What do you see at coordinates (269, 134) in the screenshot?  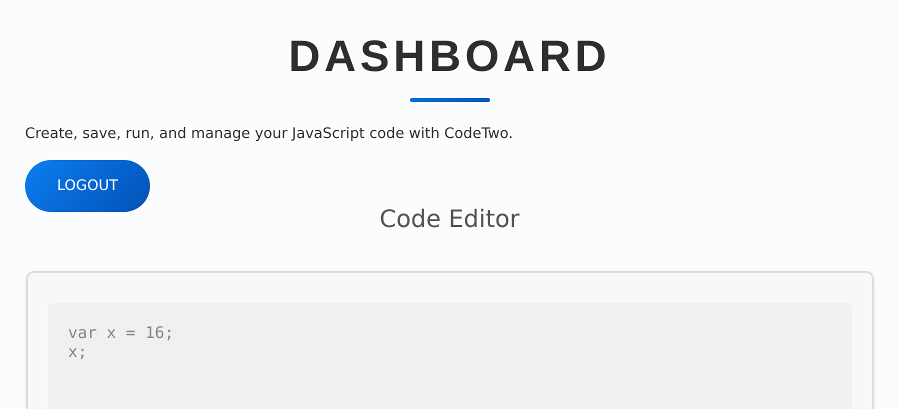 I see `description-text: Create, save, run, and manage your JavaScript code with CodeTwo.` at bounding box center [269, 134].